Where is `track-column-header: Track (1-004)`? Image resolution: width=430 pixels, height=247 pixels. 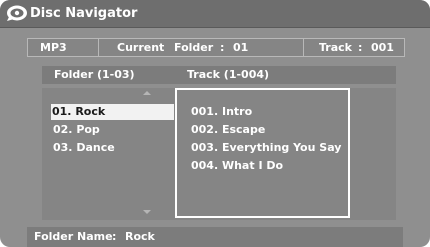
track-column-header: Track (1-004) is located at coordinates (285, 75).